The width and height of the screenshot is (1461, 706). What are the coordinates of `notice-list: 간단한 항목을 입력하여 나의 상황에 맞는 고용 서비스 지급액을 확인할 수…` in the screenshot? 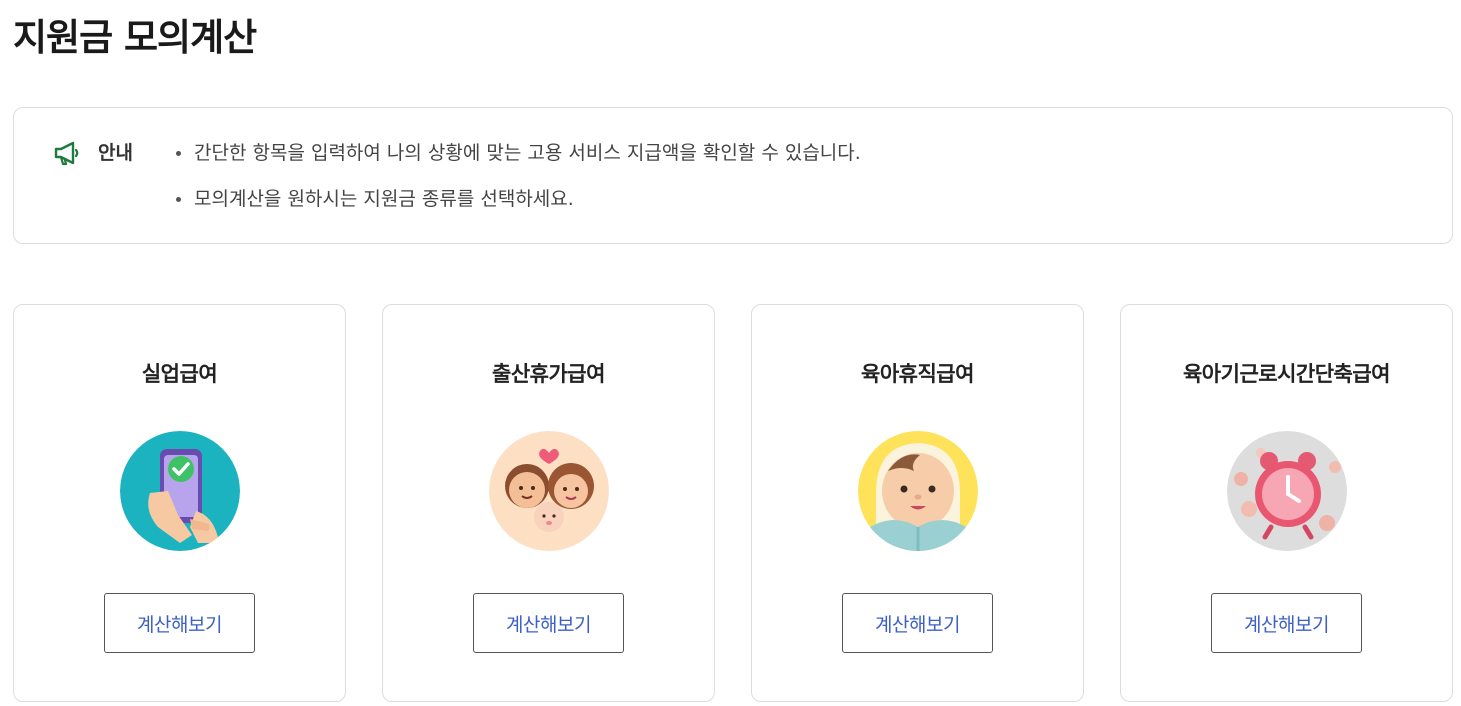 It's located at (517, 184).